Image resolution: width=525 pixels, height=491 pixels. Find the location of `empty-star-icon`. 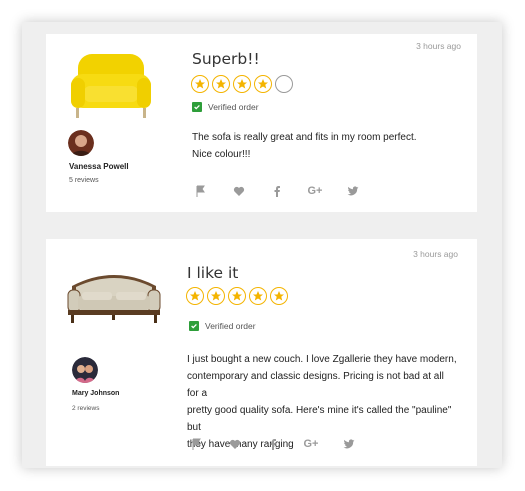

empty-star-icon is located at coordinates (284, 84).